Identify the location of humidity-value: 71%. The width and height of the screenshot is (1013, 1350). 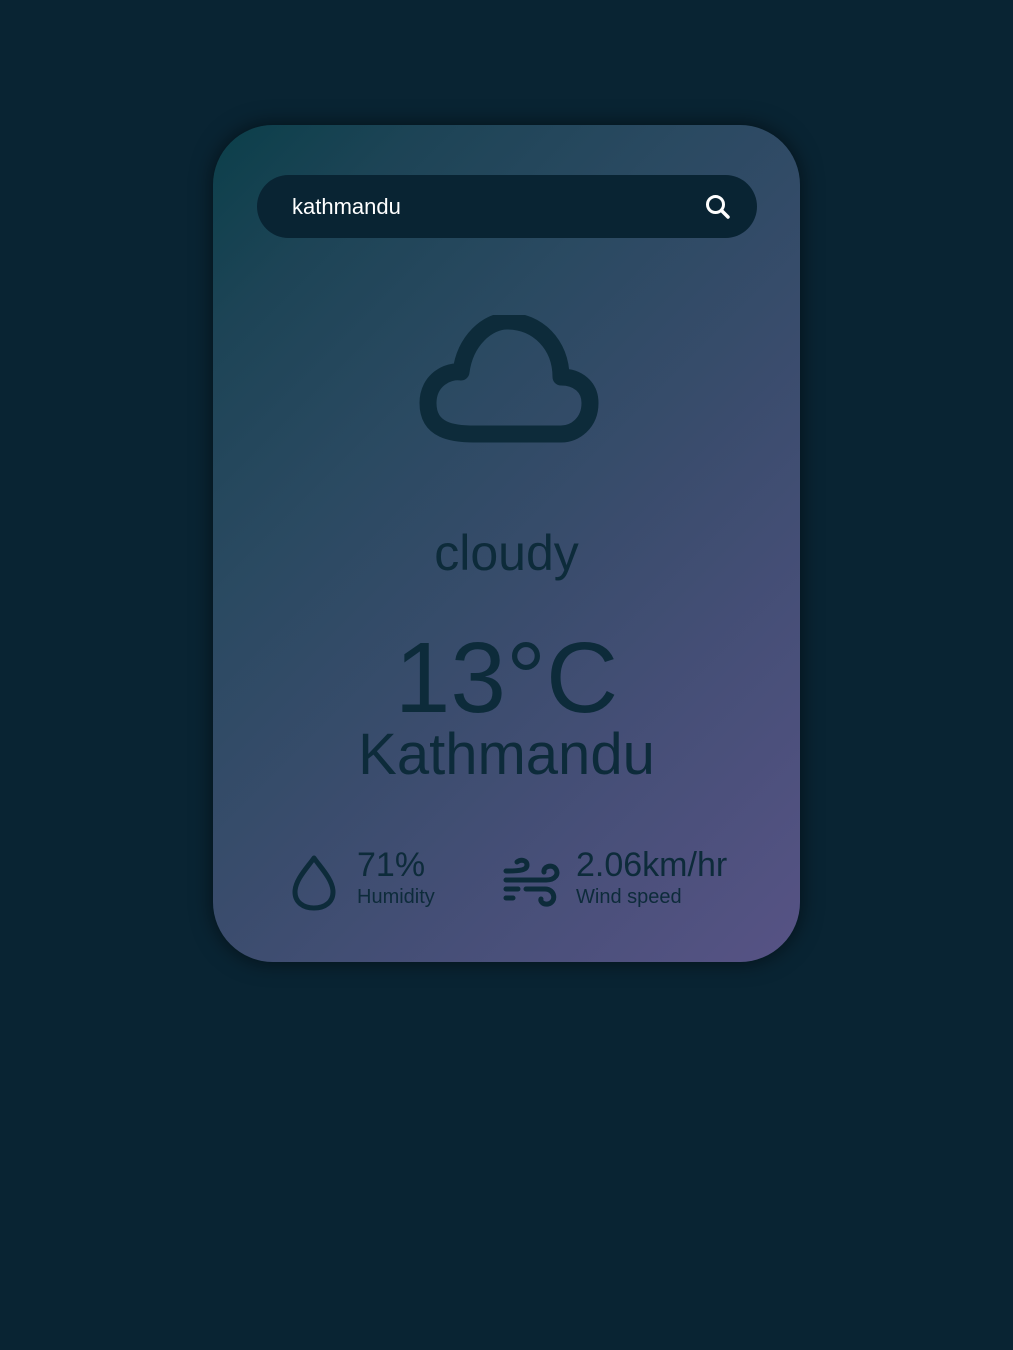
(391, 865).